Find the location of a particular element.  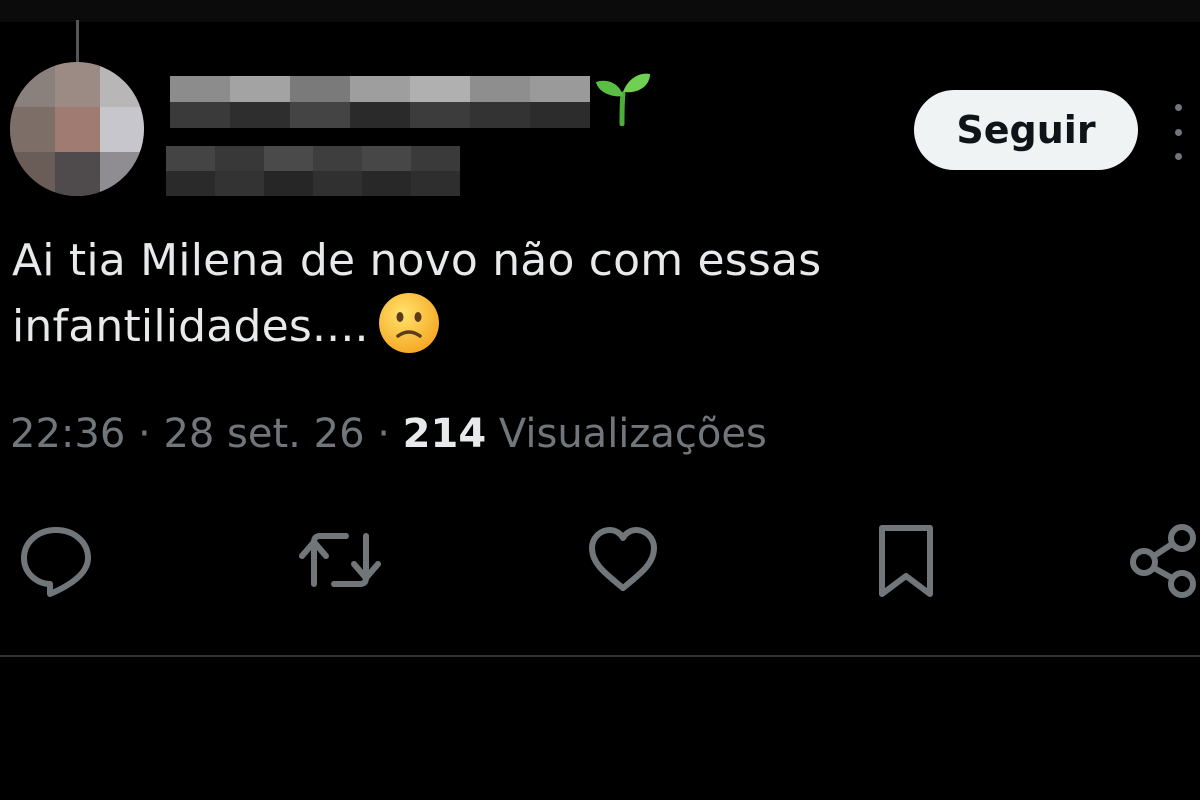

author-handle-blurred is located at coordinates (313, 171).